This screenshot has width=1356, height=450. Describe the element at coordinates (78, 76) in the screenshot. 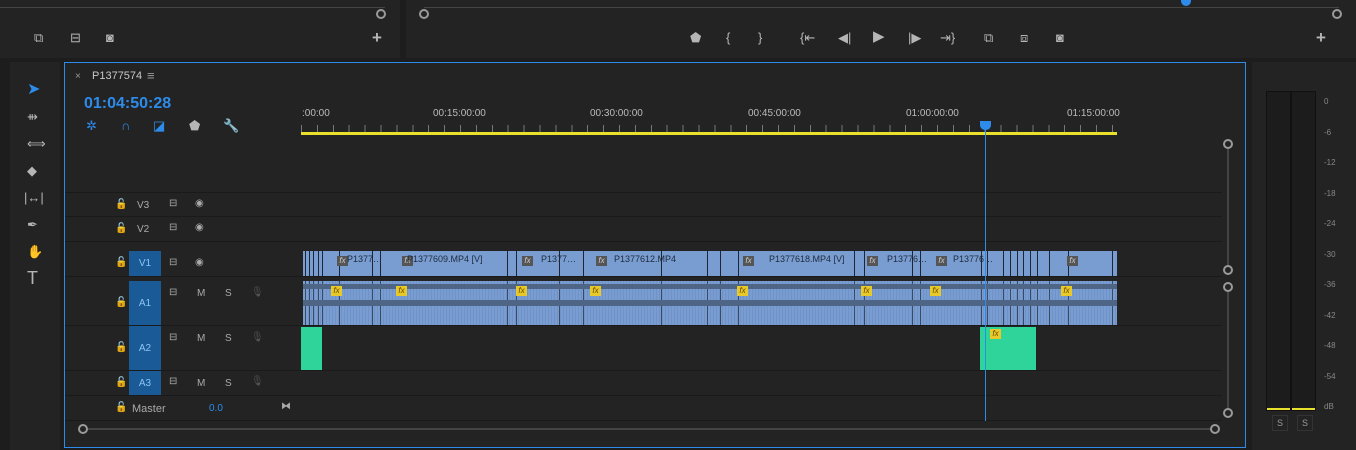

I see `close-tab-icon: ×` at that location.